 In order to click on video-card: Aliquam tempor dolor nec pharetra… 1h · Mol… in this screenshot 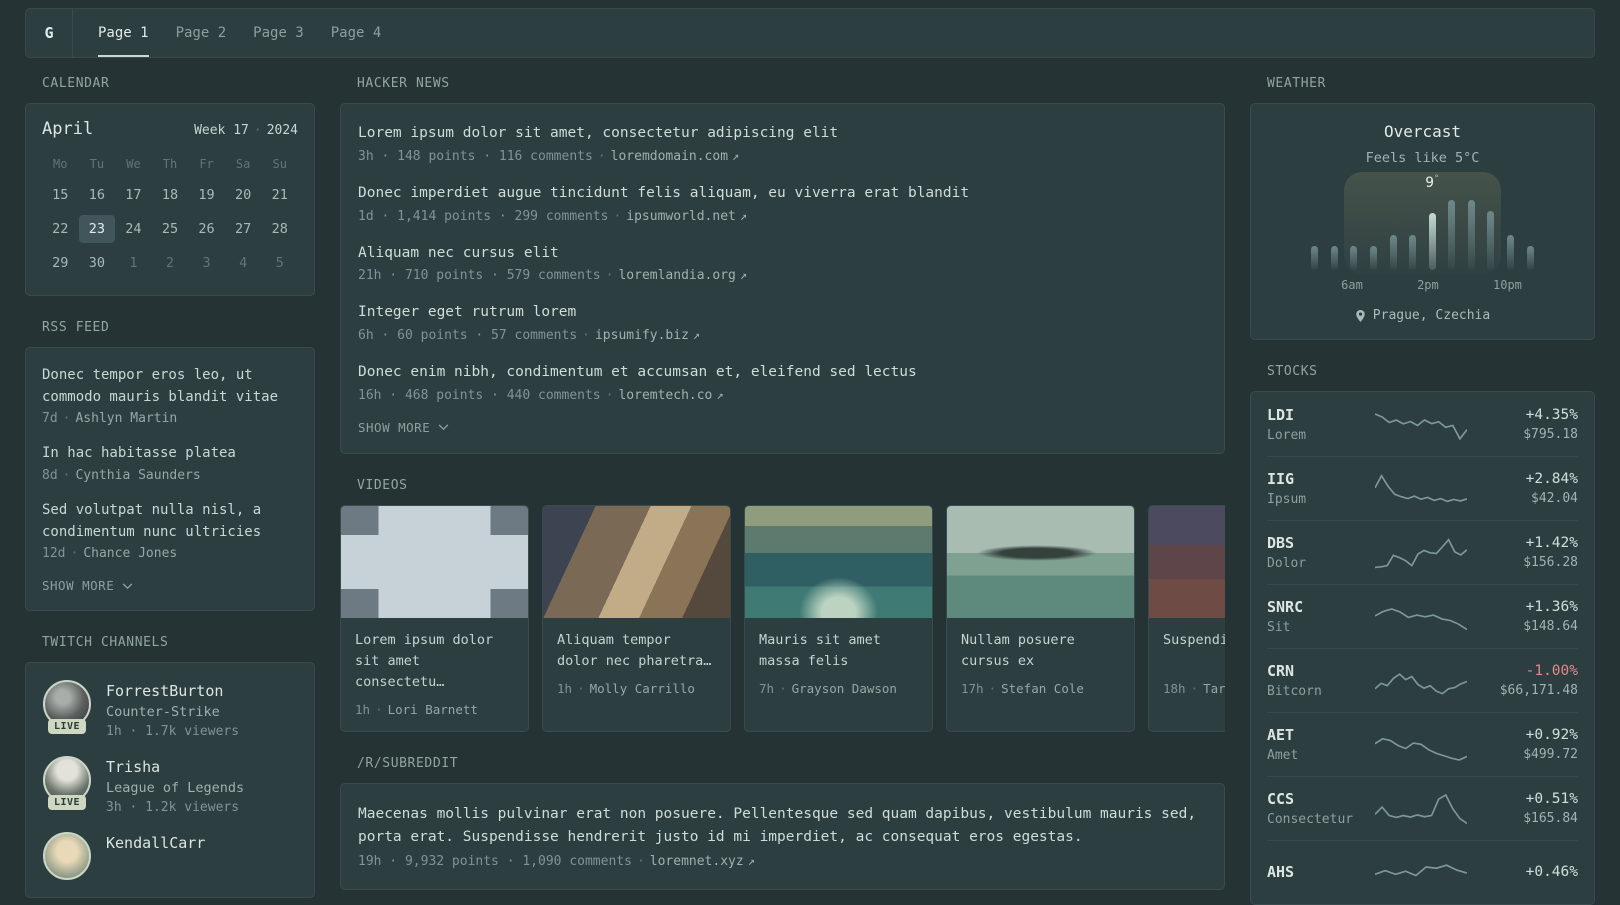, I will do `click(636, 618)`.